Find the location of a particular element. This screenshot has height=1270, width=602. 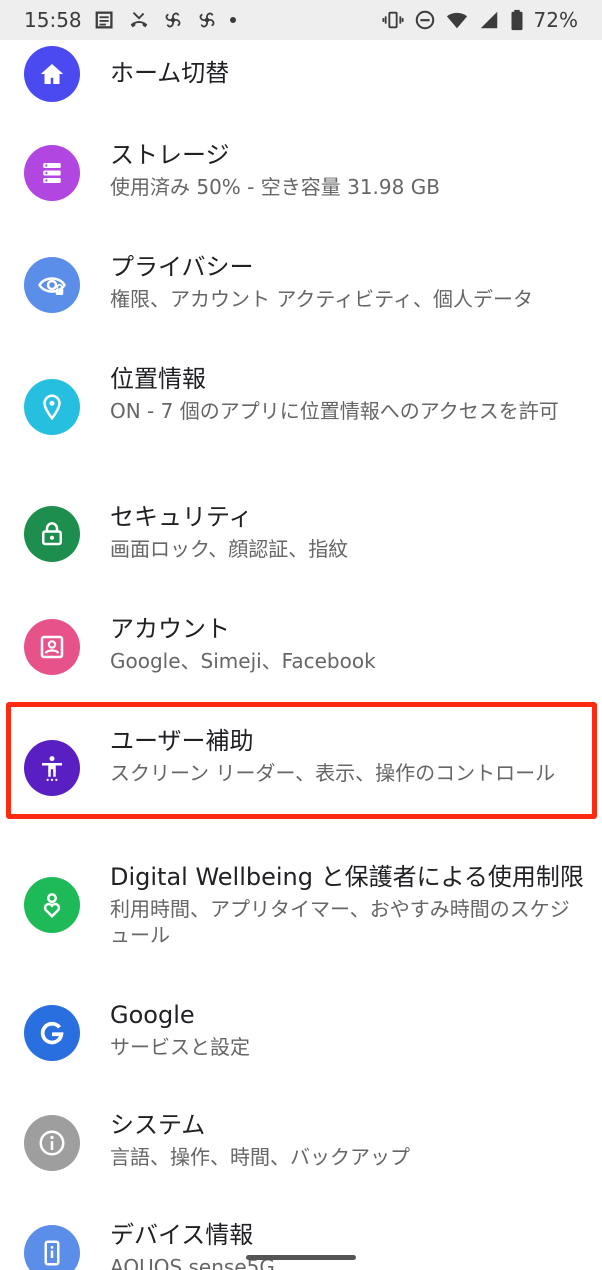

setting-accessibility: ユーザー補助 スクリーン リーダー、表示、操作のコントロール is located at coordinates (301, 786).